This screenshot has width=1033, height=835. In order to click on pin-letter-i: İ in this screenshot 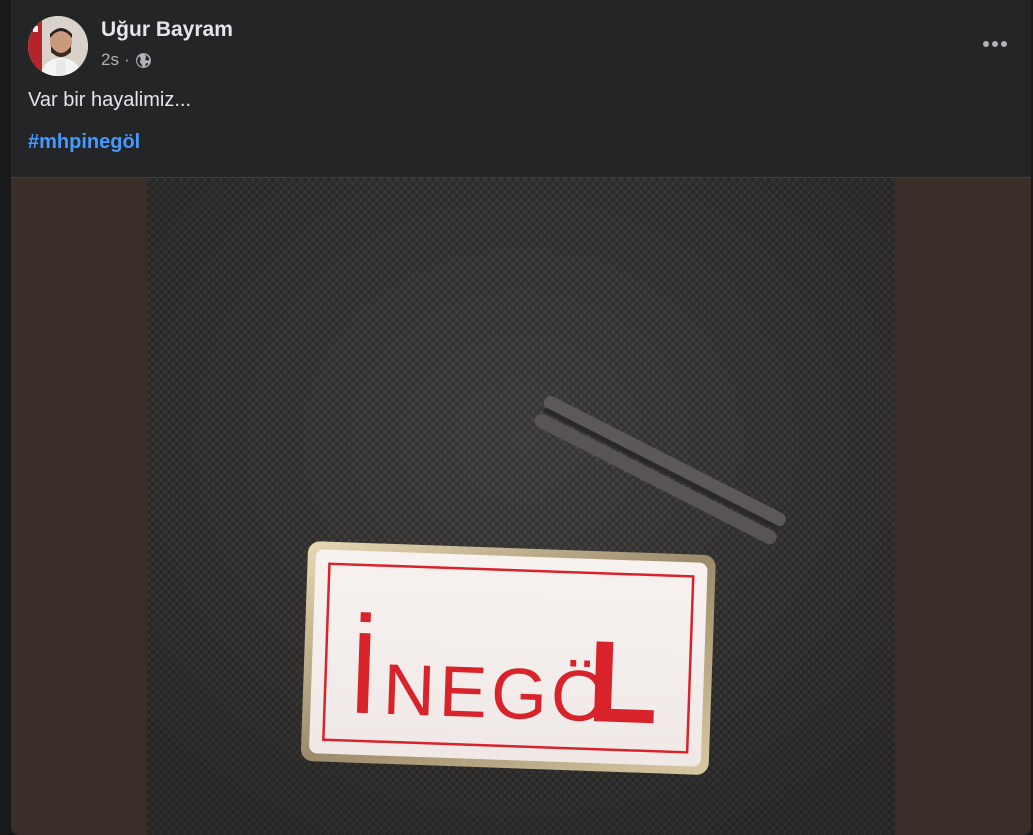, I will do `click(363, 673)`.